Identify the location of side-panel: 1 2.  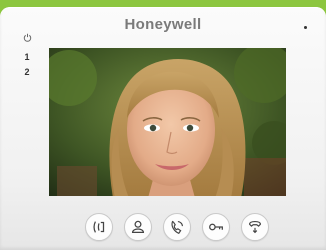
(27, 56).